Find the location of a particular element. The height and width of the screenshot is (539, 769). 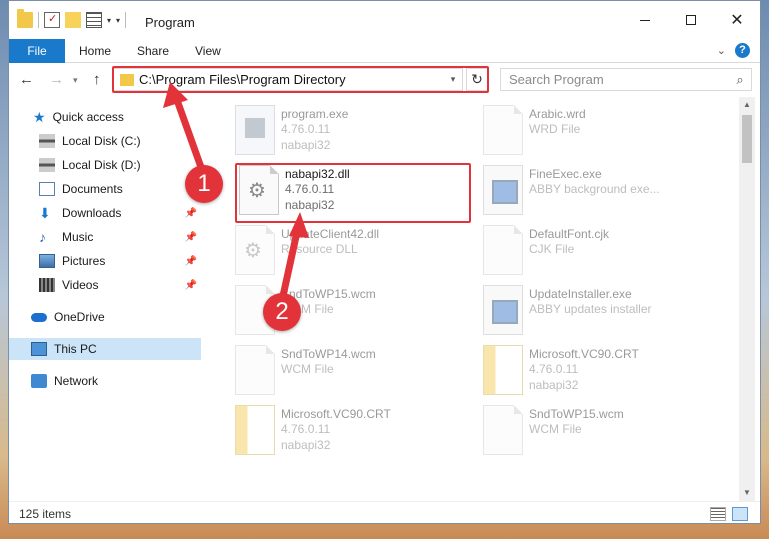

maximize-button is located at coordinates (691, 20).